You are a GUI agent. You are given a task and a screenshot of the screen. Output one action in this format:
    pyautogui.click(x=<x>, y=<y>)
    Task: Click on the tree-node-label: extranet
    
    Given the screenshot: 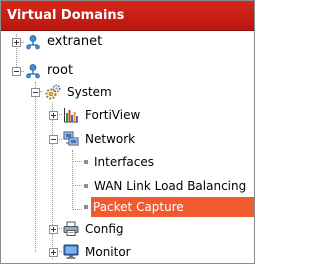 What is the action you would take?
    pyautogui.click(x=75, y=41)
    